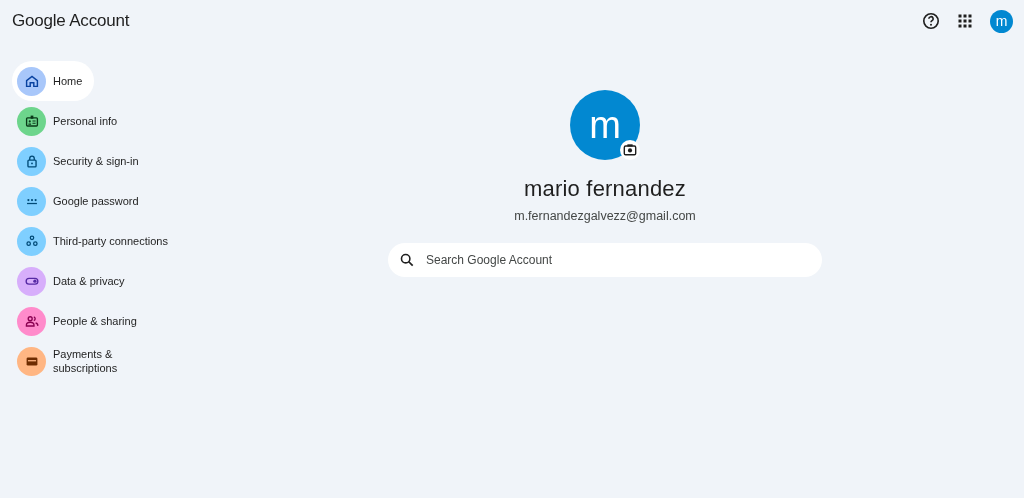  I want to click on apps-icon, so click(965, 21).